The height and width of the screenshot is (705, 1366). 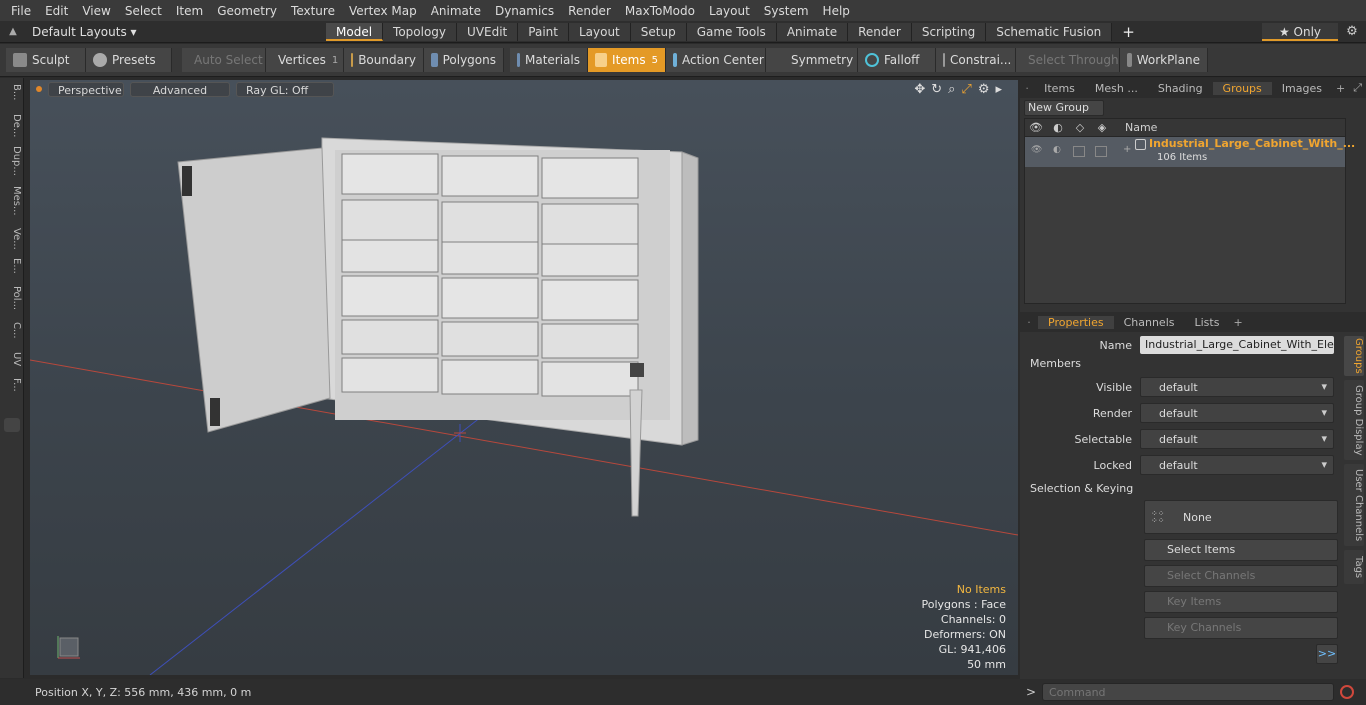 I want to click on command-input, so click(x=1188, y=692).